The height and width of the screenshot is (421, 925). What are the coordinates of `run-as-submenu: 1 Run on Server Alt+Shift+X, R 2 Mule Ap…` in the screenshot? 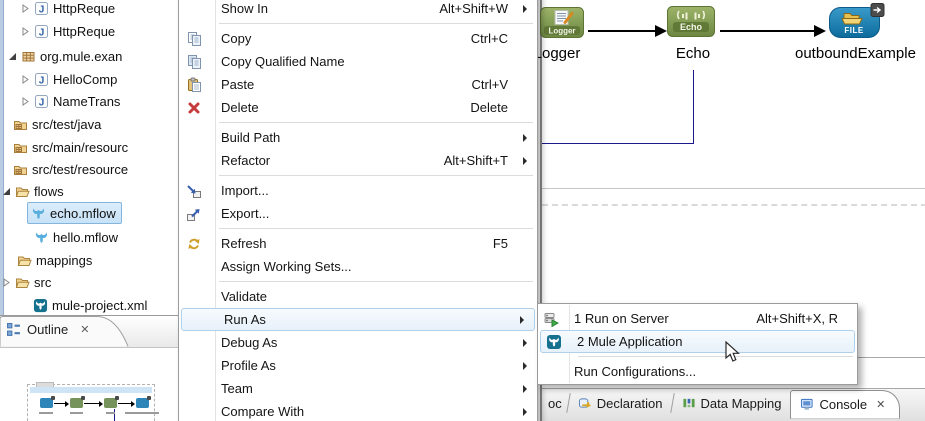 It's located at (697, 344).